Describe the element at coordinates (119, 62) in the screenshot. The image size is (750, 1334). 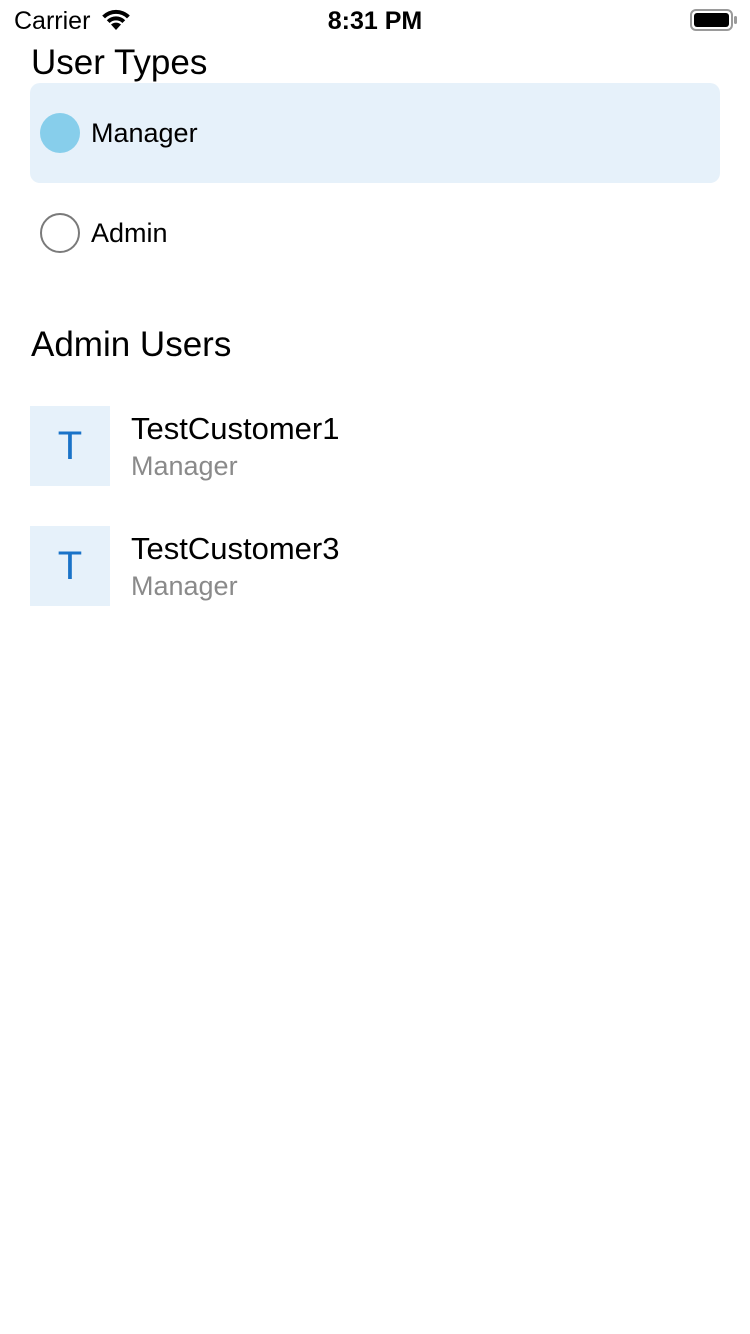
I see `user-types-heading: User Types` at that location.